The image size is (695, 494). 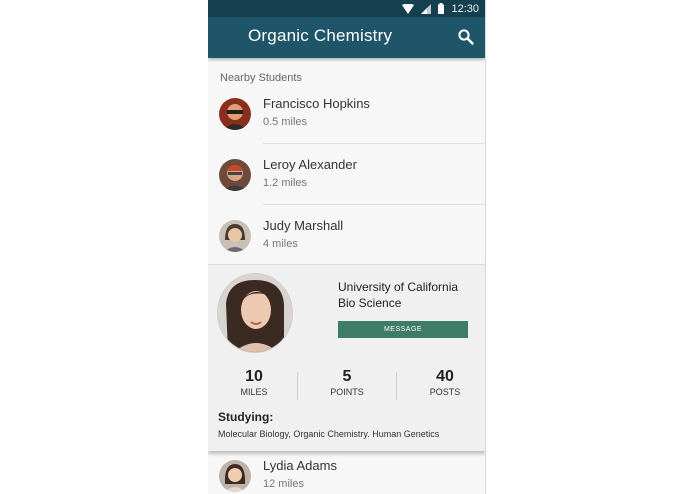 I want to click on stat-miles: 10 MILES, so click(x=254, y=383).